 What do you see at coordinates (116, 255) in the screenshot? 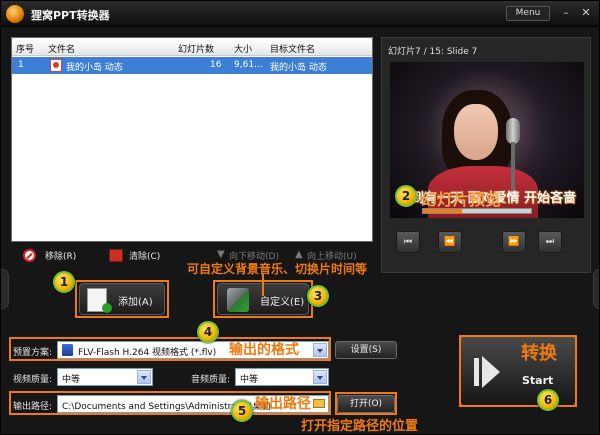
I see `clear-icon` at bounding box center [116, 255].